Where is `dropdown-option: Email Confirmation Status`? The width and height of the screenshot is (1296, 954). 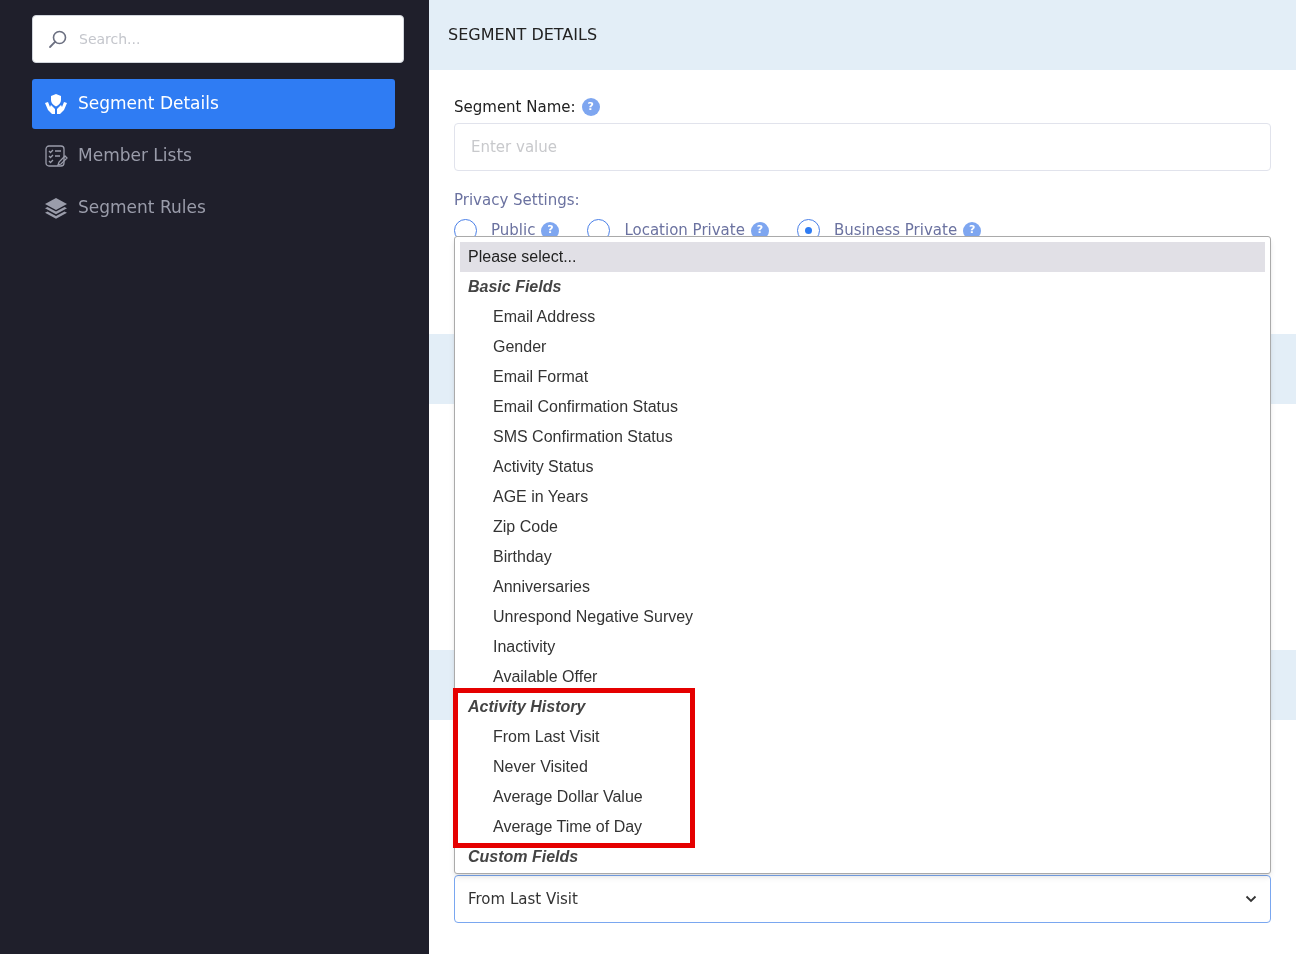
dropdown-option: Email Confirmation Status is located at coordinates (862, 407).